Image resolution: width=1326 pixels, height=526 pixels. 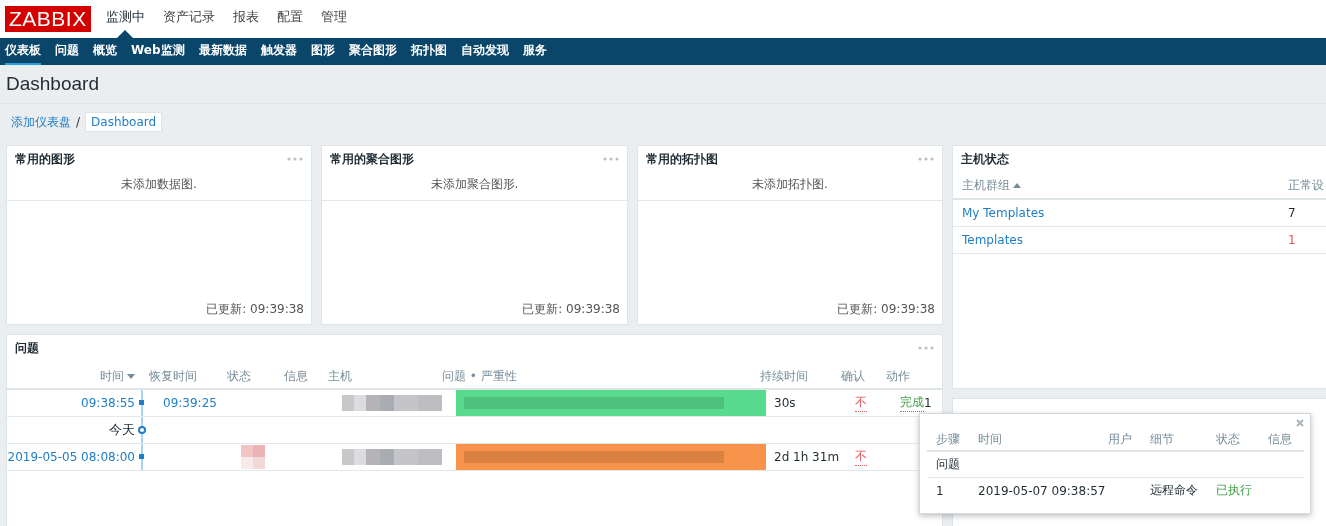 What do you see at coordinates (158, 51) in the screenshot?
I see `sub-menu-item: Web监测` at bounding box center [158, 51].